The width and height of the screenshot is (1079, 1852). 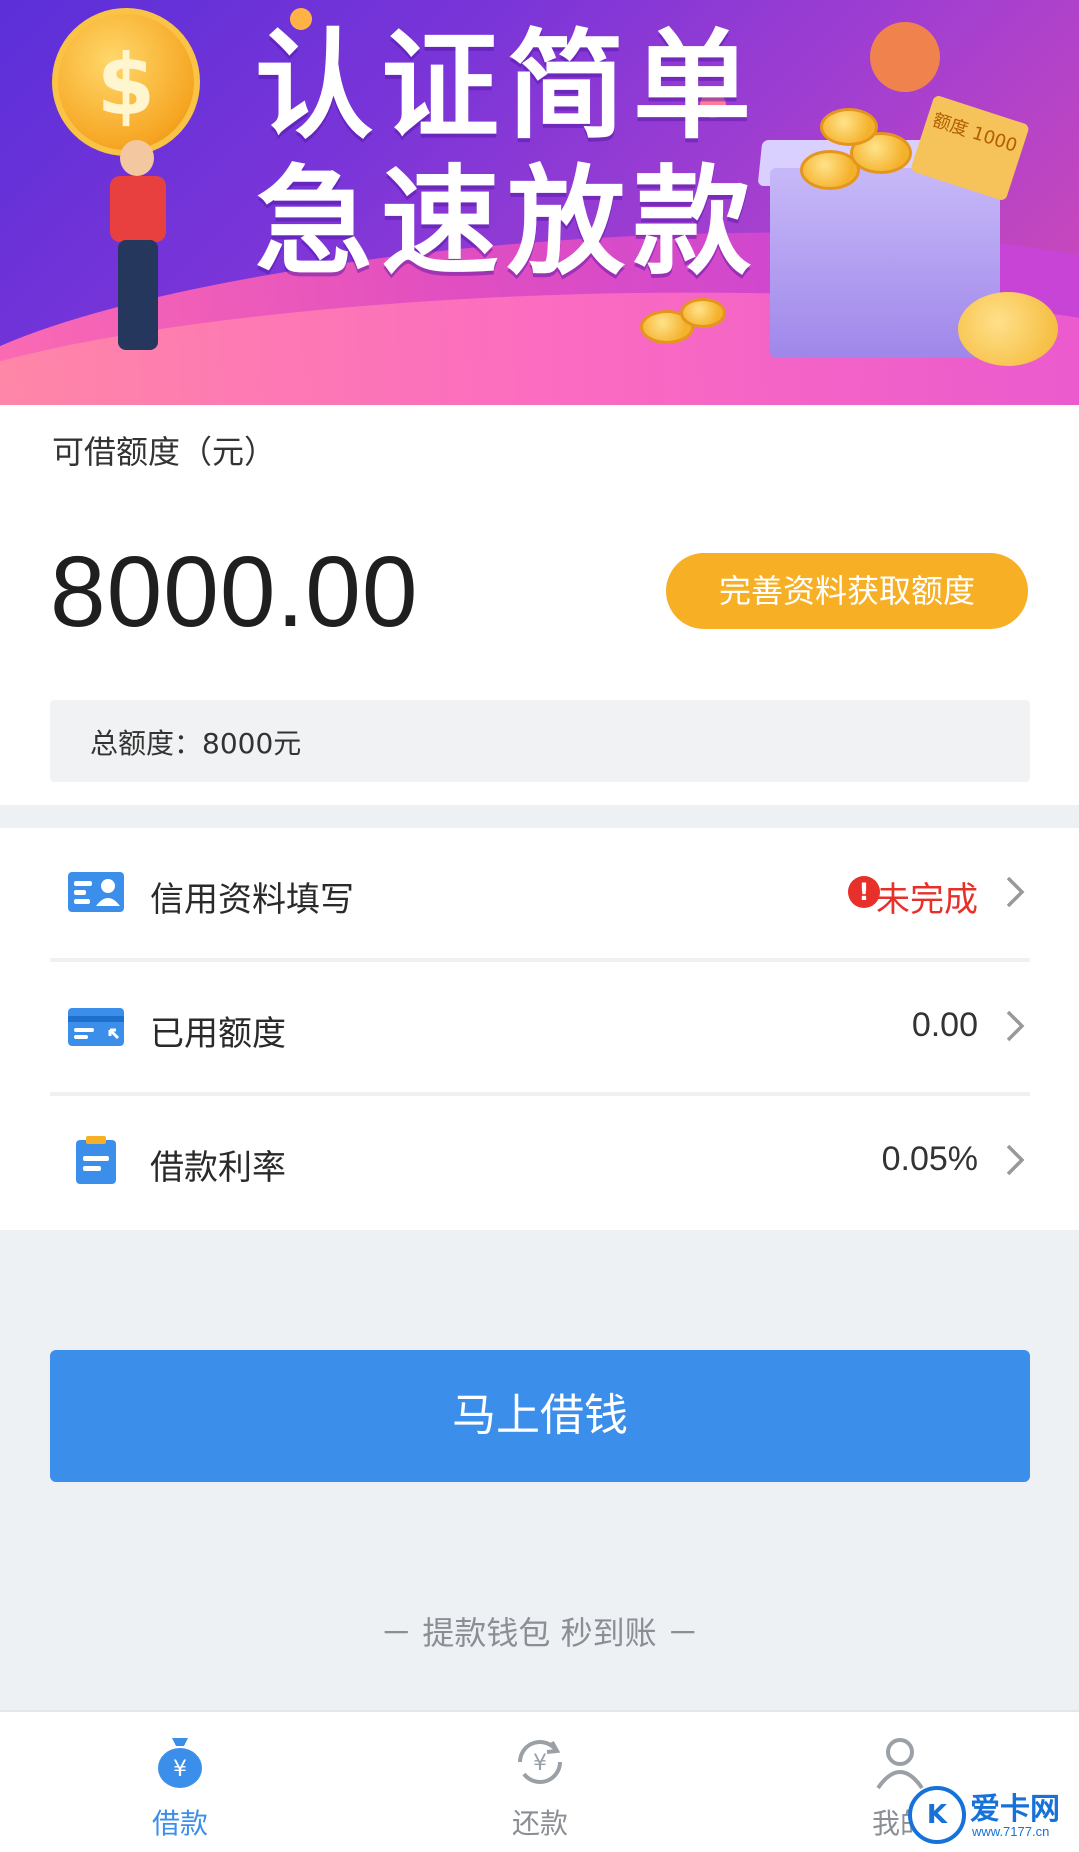 I want to click on list-item-interest-rate: 借款利率 0.05%, so click(x=540, y=1161).